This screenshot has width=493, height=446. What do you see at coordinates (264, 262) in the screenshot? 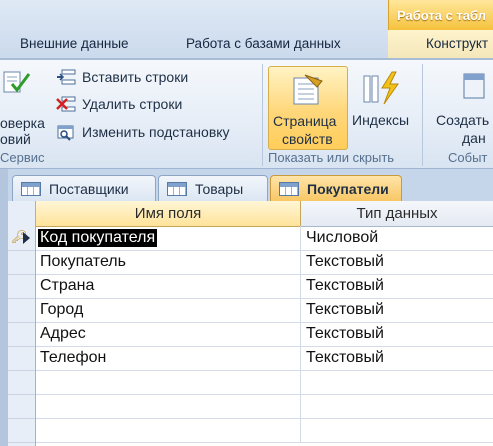
I see `table-row: Покупатель Текстовый` at bounding box center [264, 262].